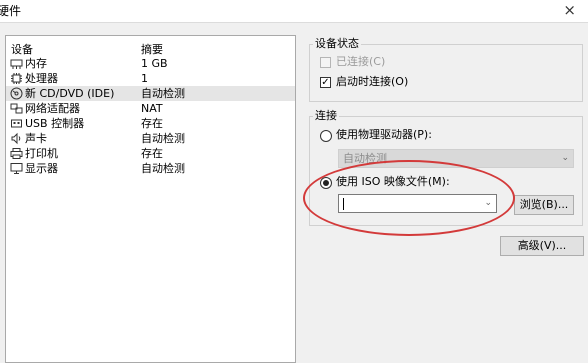  What do you see at coordinates (325, 62) in the screenshot?
I see `connected-checkbox` at bounding box center [325, 62].